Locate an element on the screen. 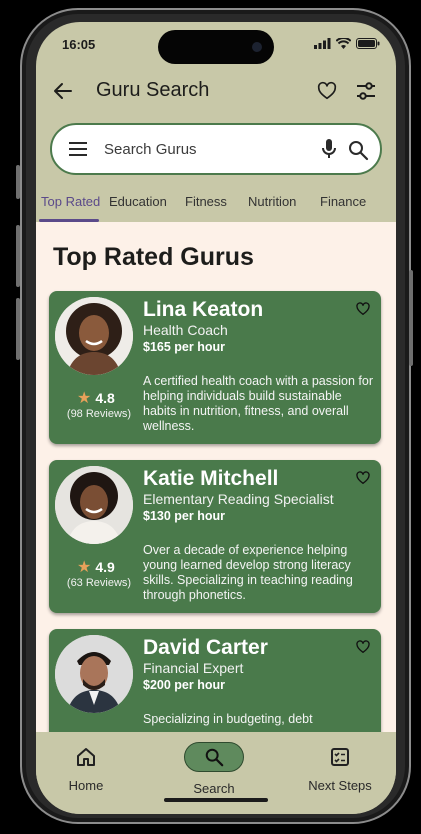 Image resolution: width=421 pixels, height=834 pixels. status-icons is located at coordinates (347, 43).